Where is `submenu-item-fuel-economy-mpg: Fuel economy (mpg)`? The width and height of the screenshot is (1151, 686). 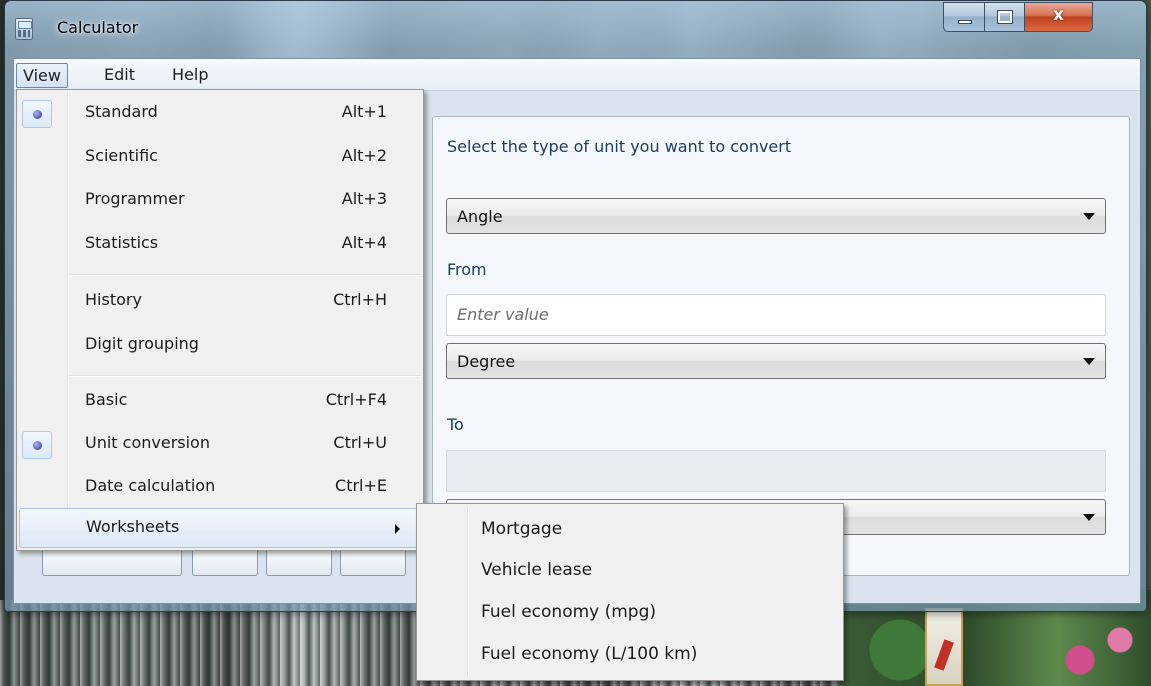 submenu-item-fuel-economy-mpg: Fuel economy (mpg) is located at coordinates (568, 612).